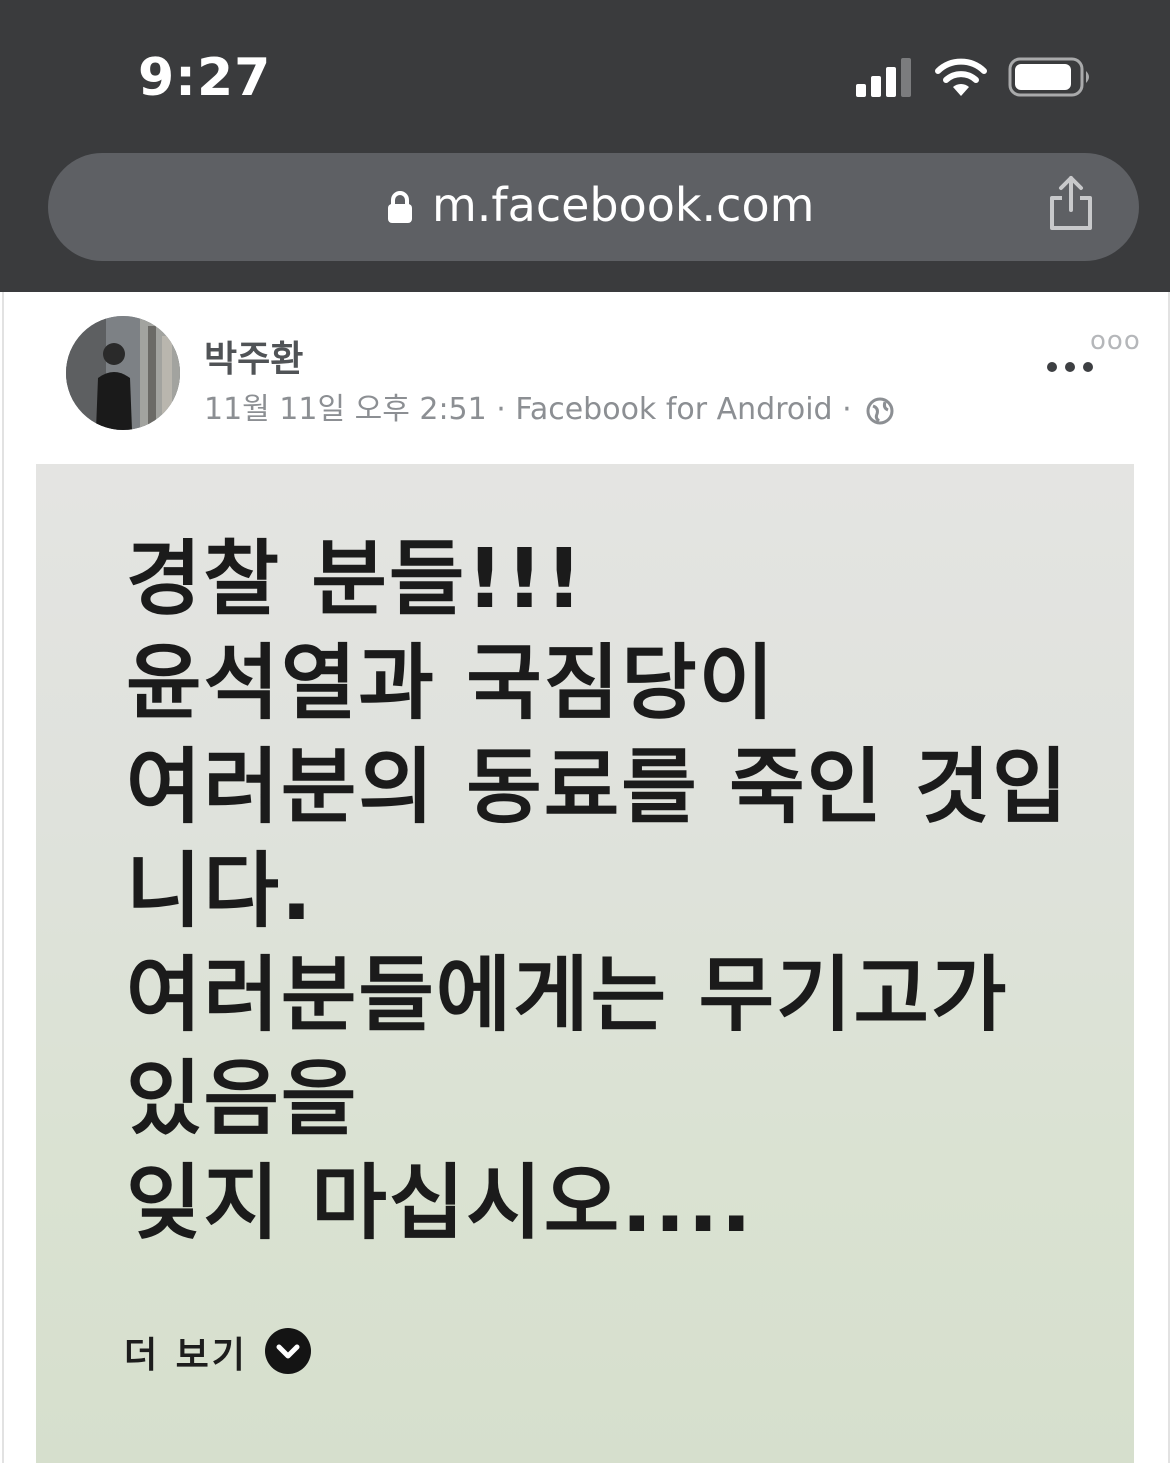 The height and width of the screenshot is (1463, 1170). I want to click on post-text-line: 여러분의 동료를 죽인 것입, so click(598, 787).